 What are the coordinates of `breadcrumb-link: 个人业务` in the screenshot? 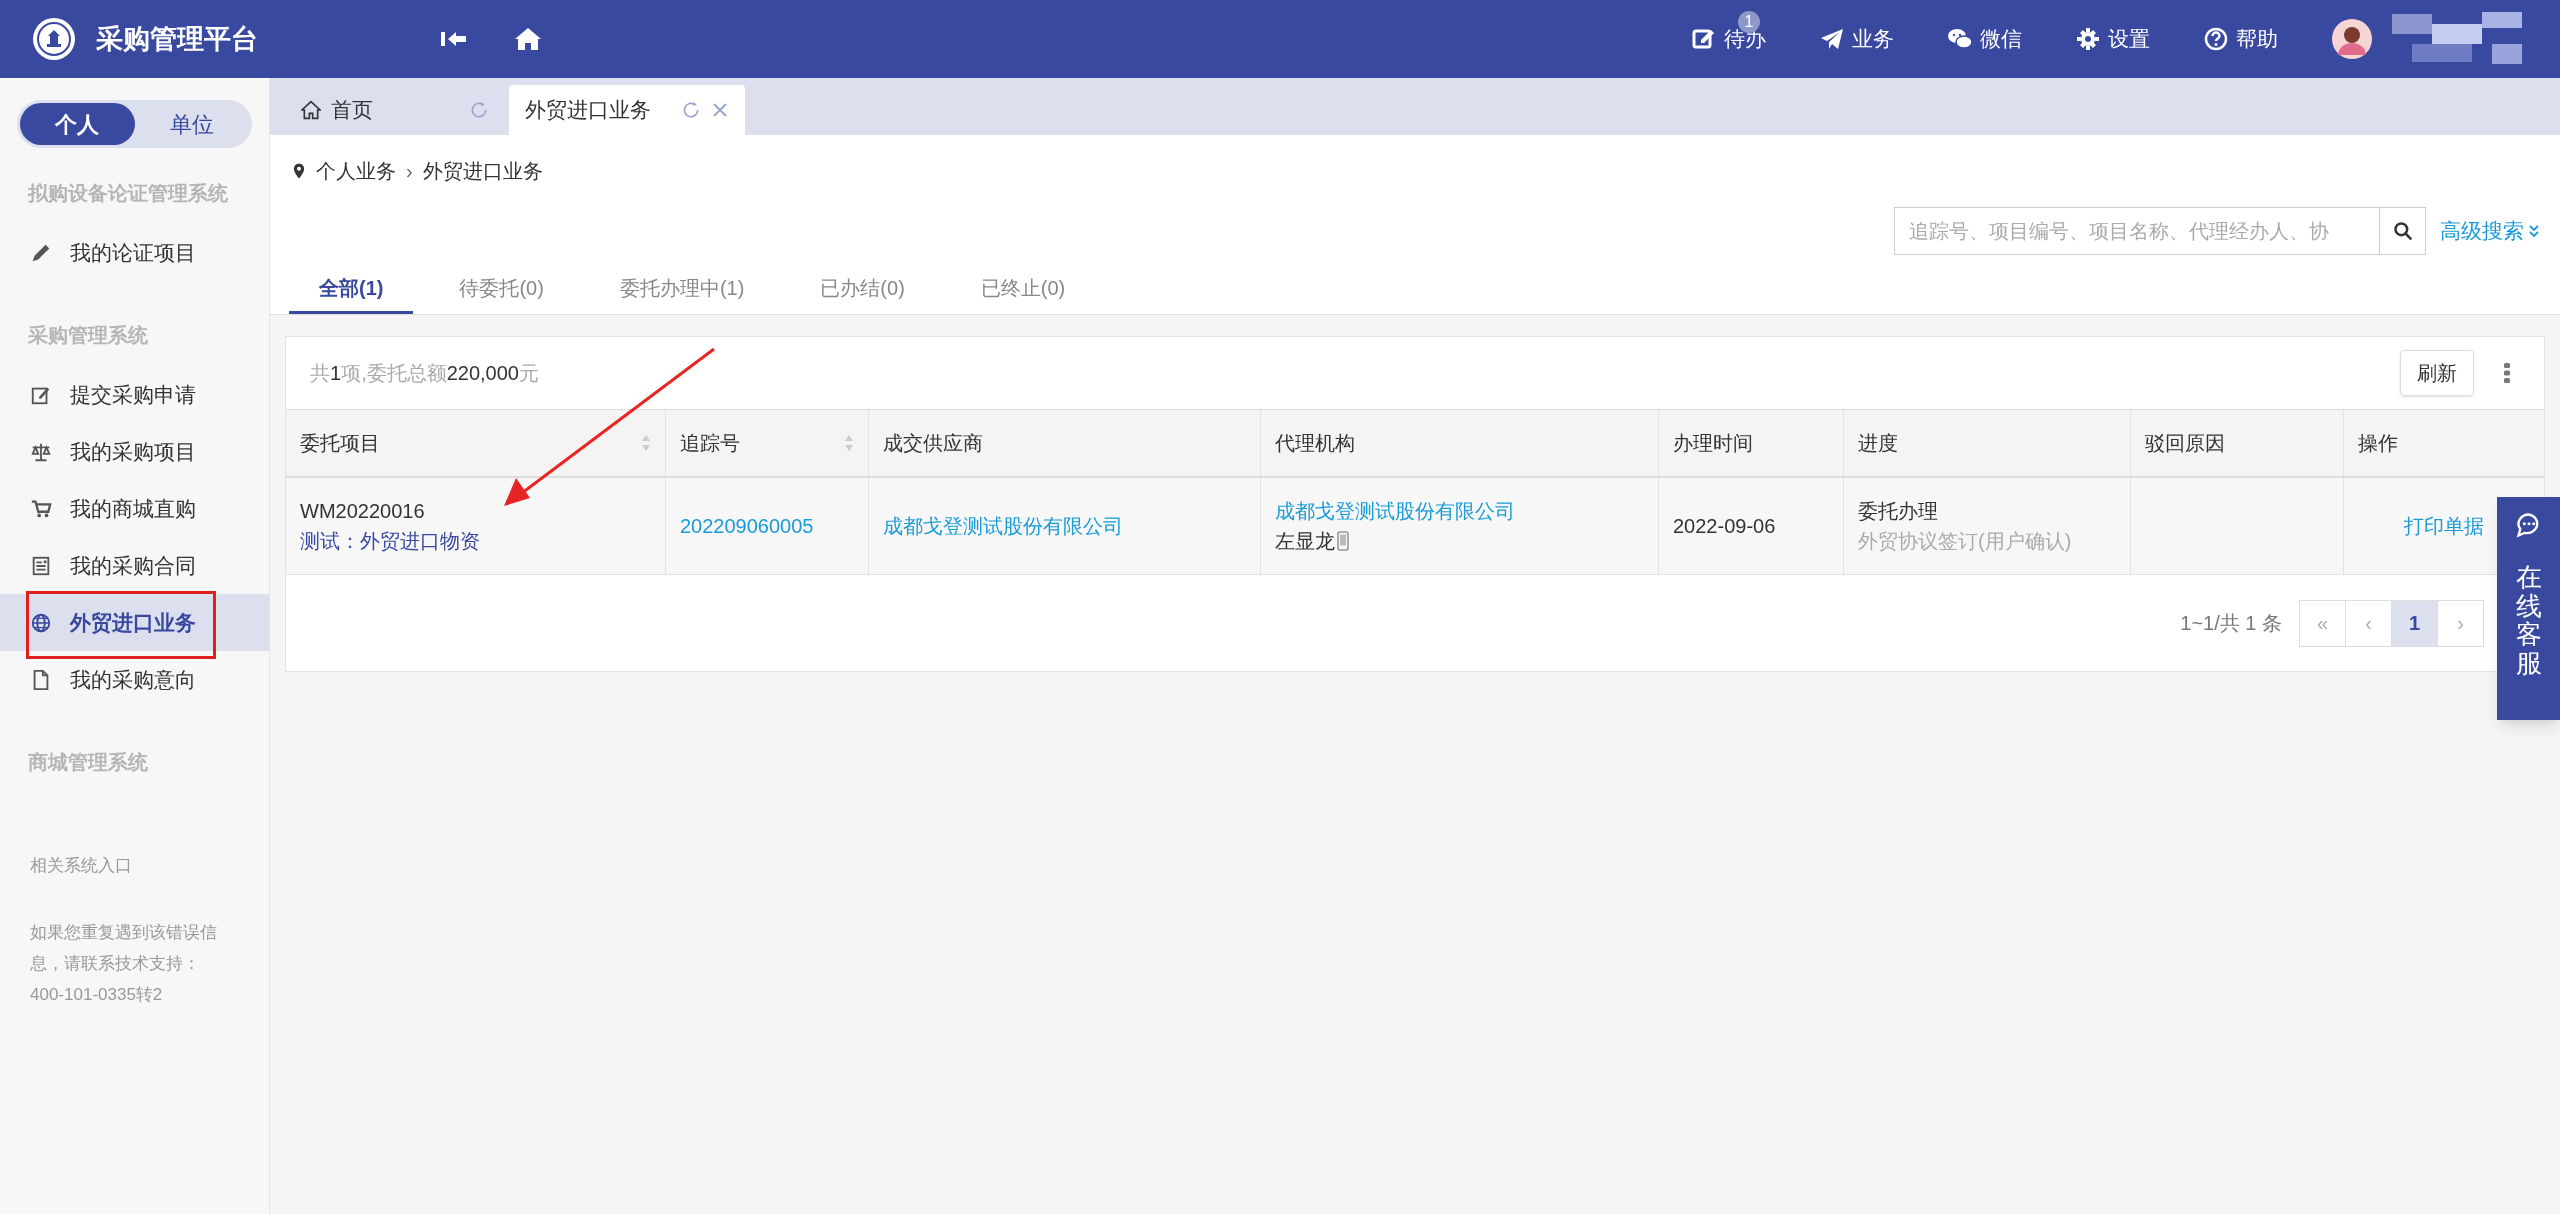 It's located at (356, 171).